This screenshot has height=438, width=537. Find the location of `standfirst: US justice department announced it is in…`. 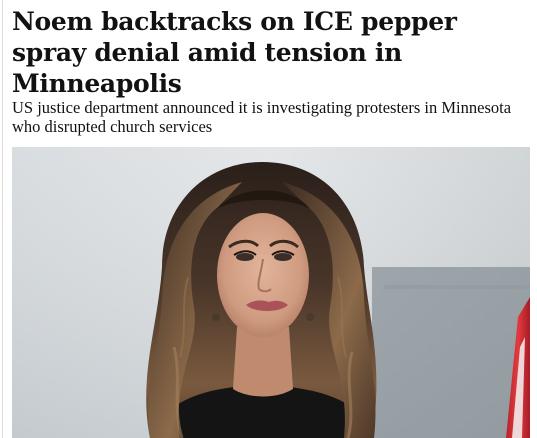

standfirst: US justice department announced it is in… is located at coordinates (262, 117).